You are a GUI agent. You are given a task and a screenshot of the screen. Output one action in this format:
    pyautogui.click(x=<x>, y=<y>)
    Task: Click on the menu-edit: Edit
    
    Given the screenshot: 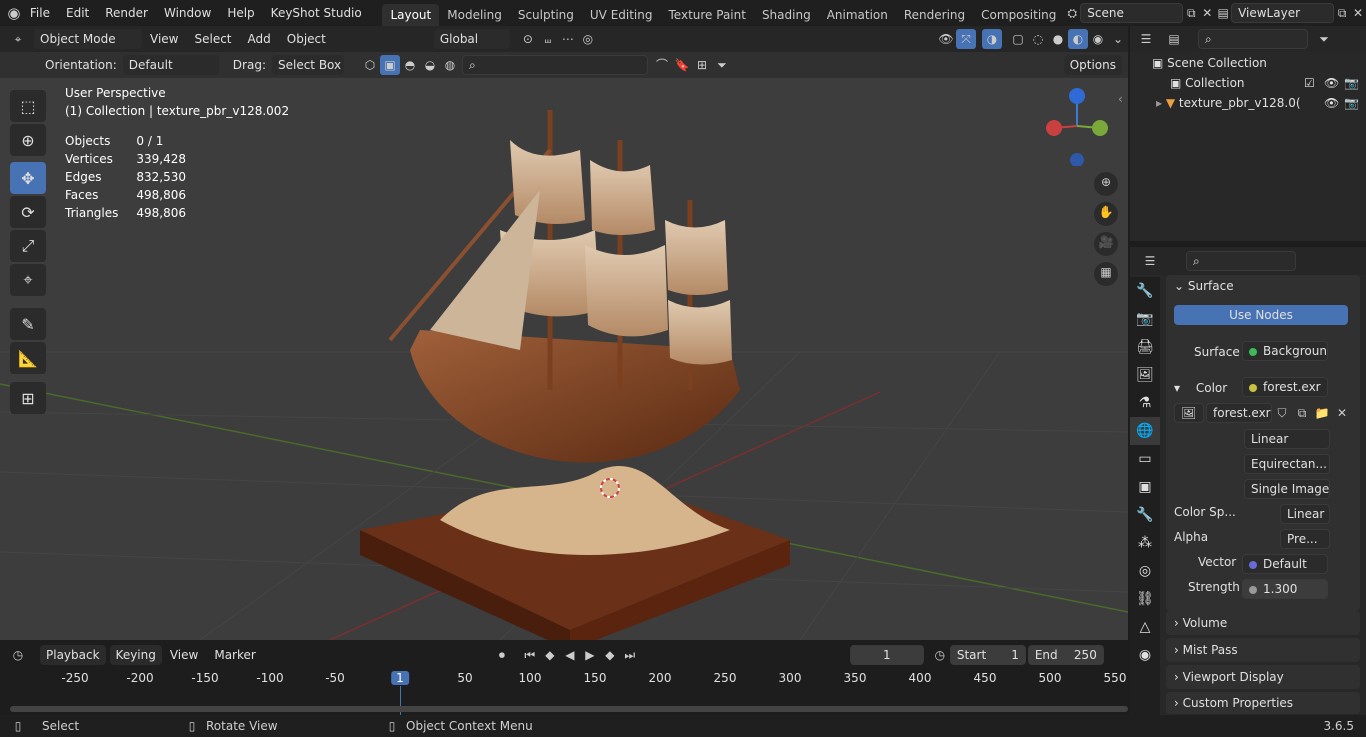 What is the action you would take?
    pyautogui.click(x=77, y=13)
    